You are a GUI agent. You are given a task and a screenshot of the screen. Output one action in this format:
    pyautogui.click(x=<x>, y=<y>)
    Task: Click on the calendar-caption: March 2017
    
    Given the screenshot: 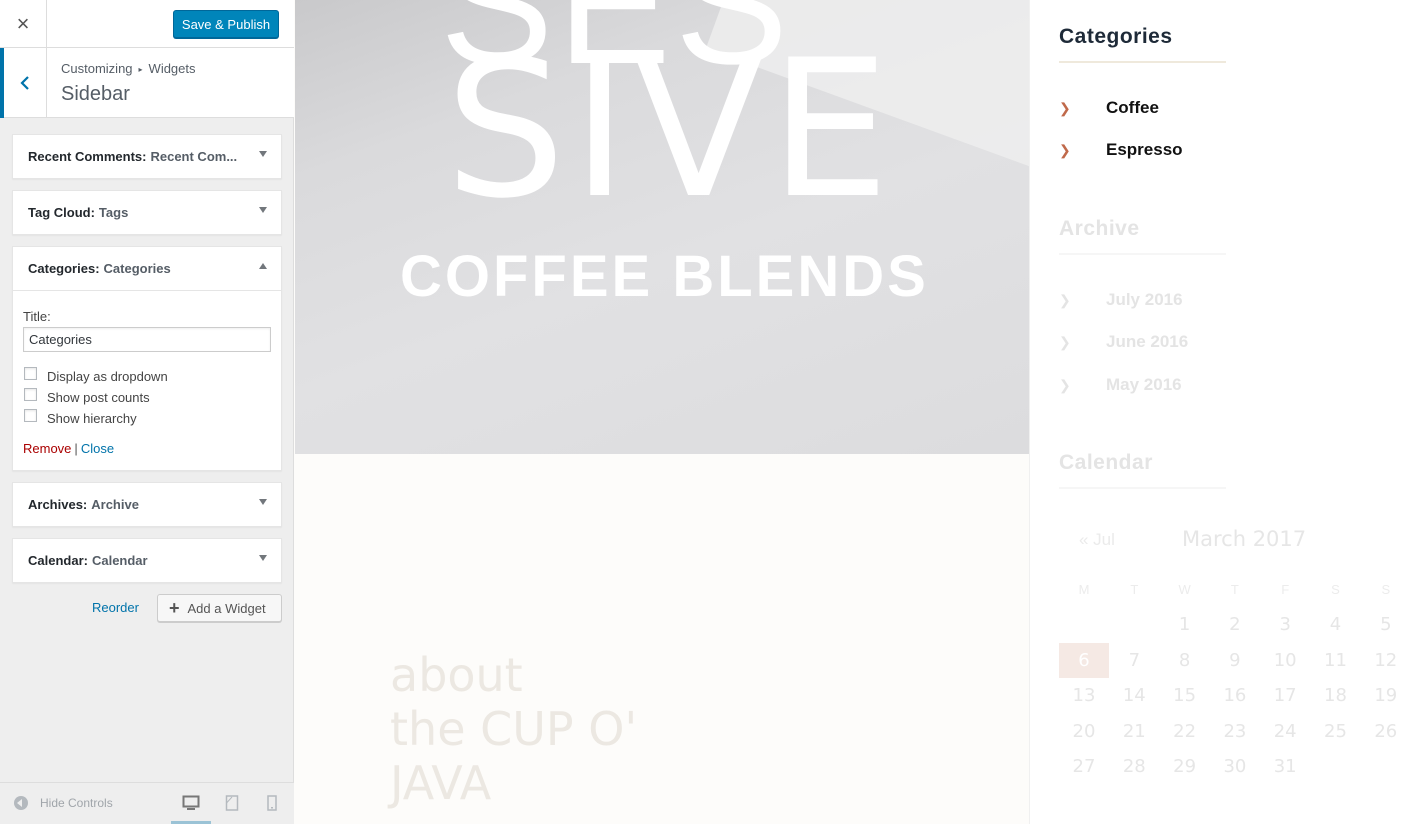 What is the action you would take?
    pyautogui.click(x=1244, y=539)
    